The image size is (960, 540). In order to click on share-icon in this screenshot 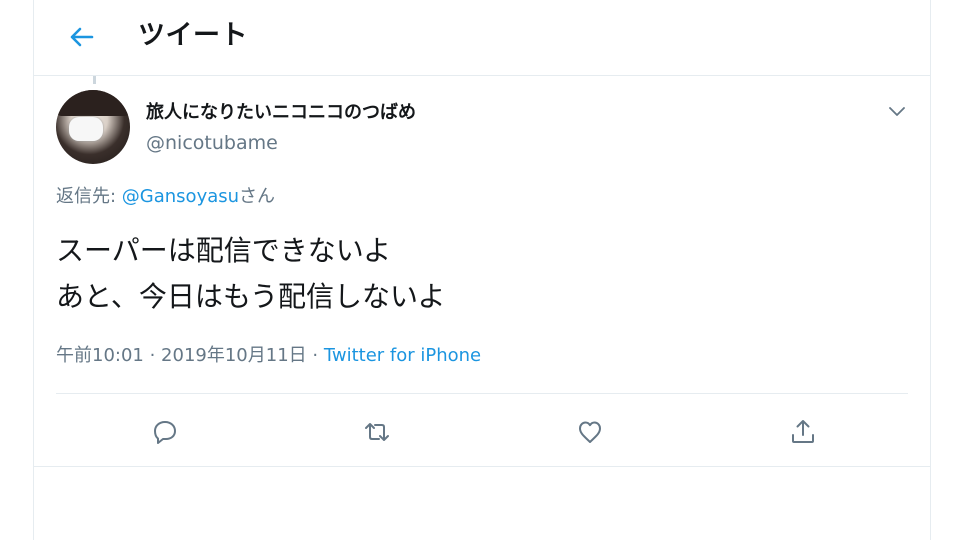, I will do `click(803, 431)`.